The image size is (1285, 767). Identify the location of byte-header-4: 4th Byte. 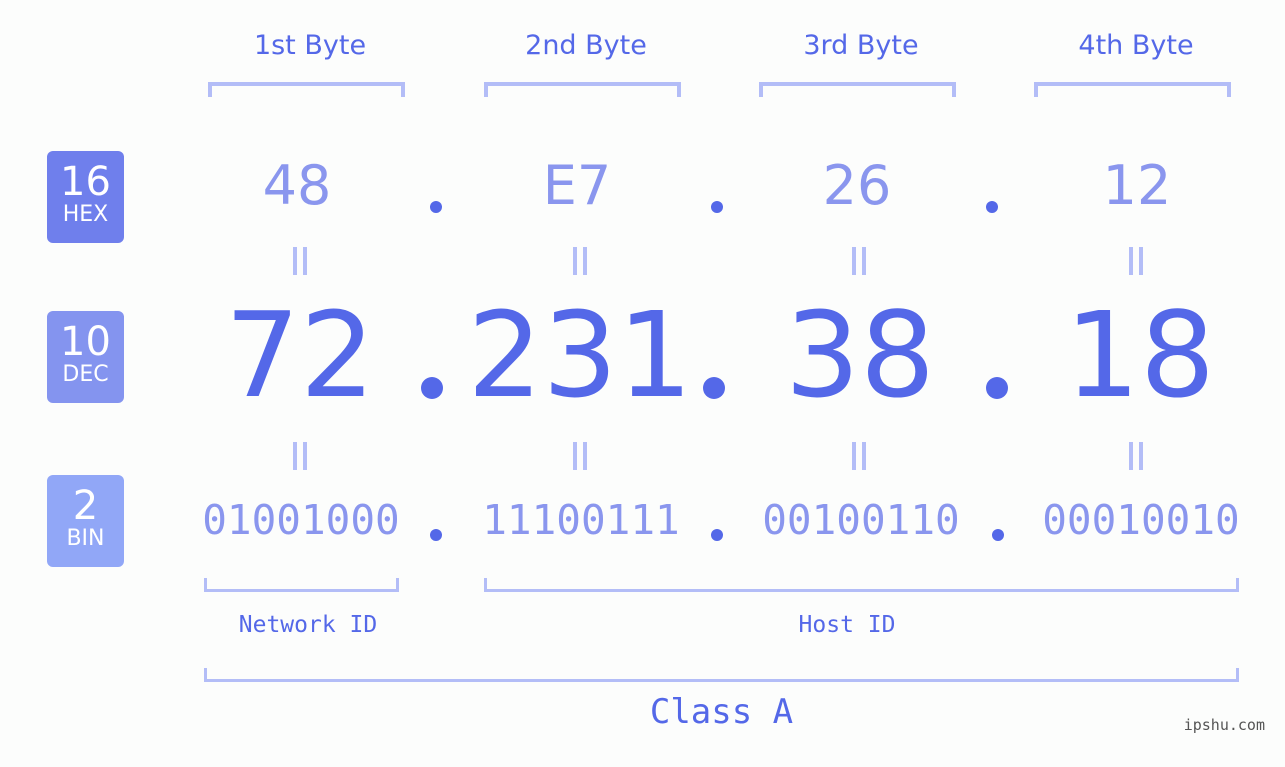
(1136, 45).